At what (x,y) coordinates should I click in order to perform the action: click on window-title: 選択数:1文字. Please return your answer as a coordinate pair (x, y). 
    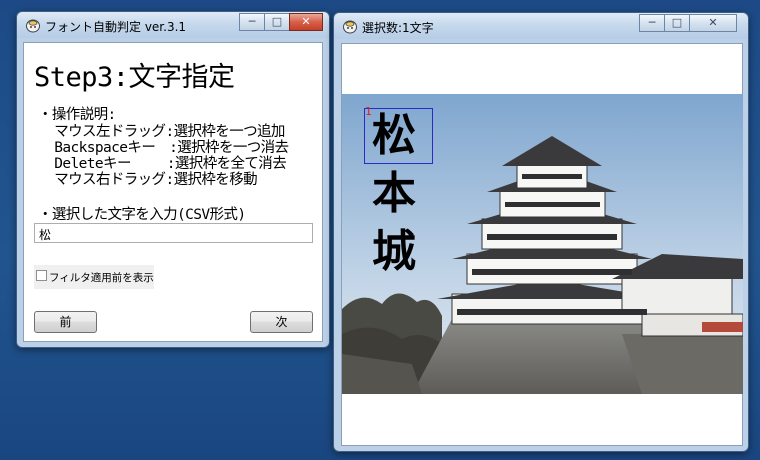
    Looking at the image, I should click on (398, 28).